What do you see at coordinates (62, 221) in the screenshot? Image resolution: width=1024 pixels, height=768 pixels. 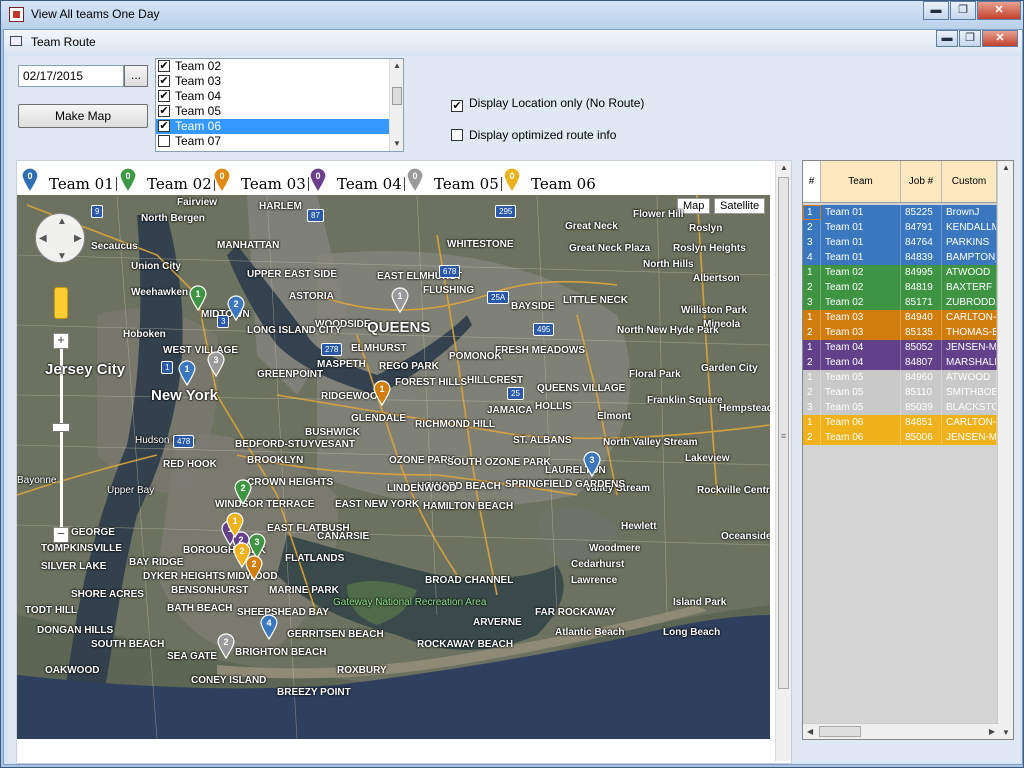 I see `pan-up-icon: ▲` at bounding box center [62, 221].